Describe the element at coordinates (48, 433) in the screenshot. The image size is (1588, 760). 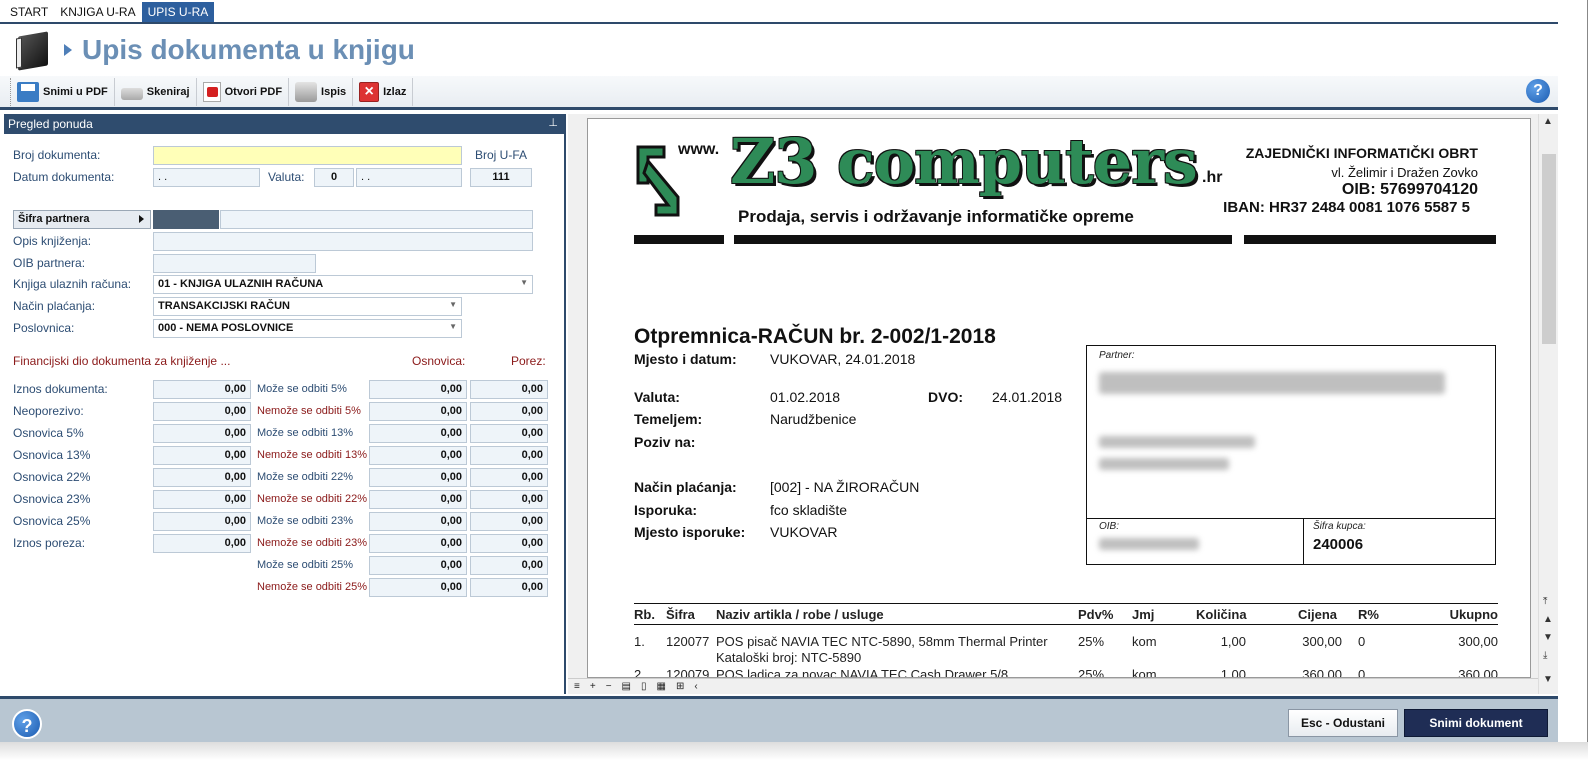
I see `financial-row-label: Osnovica 5%` at that location.